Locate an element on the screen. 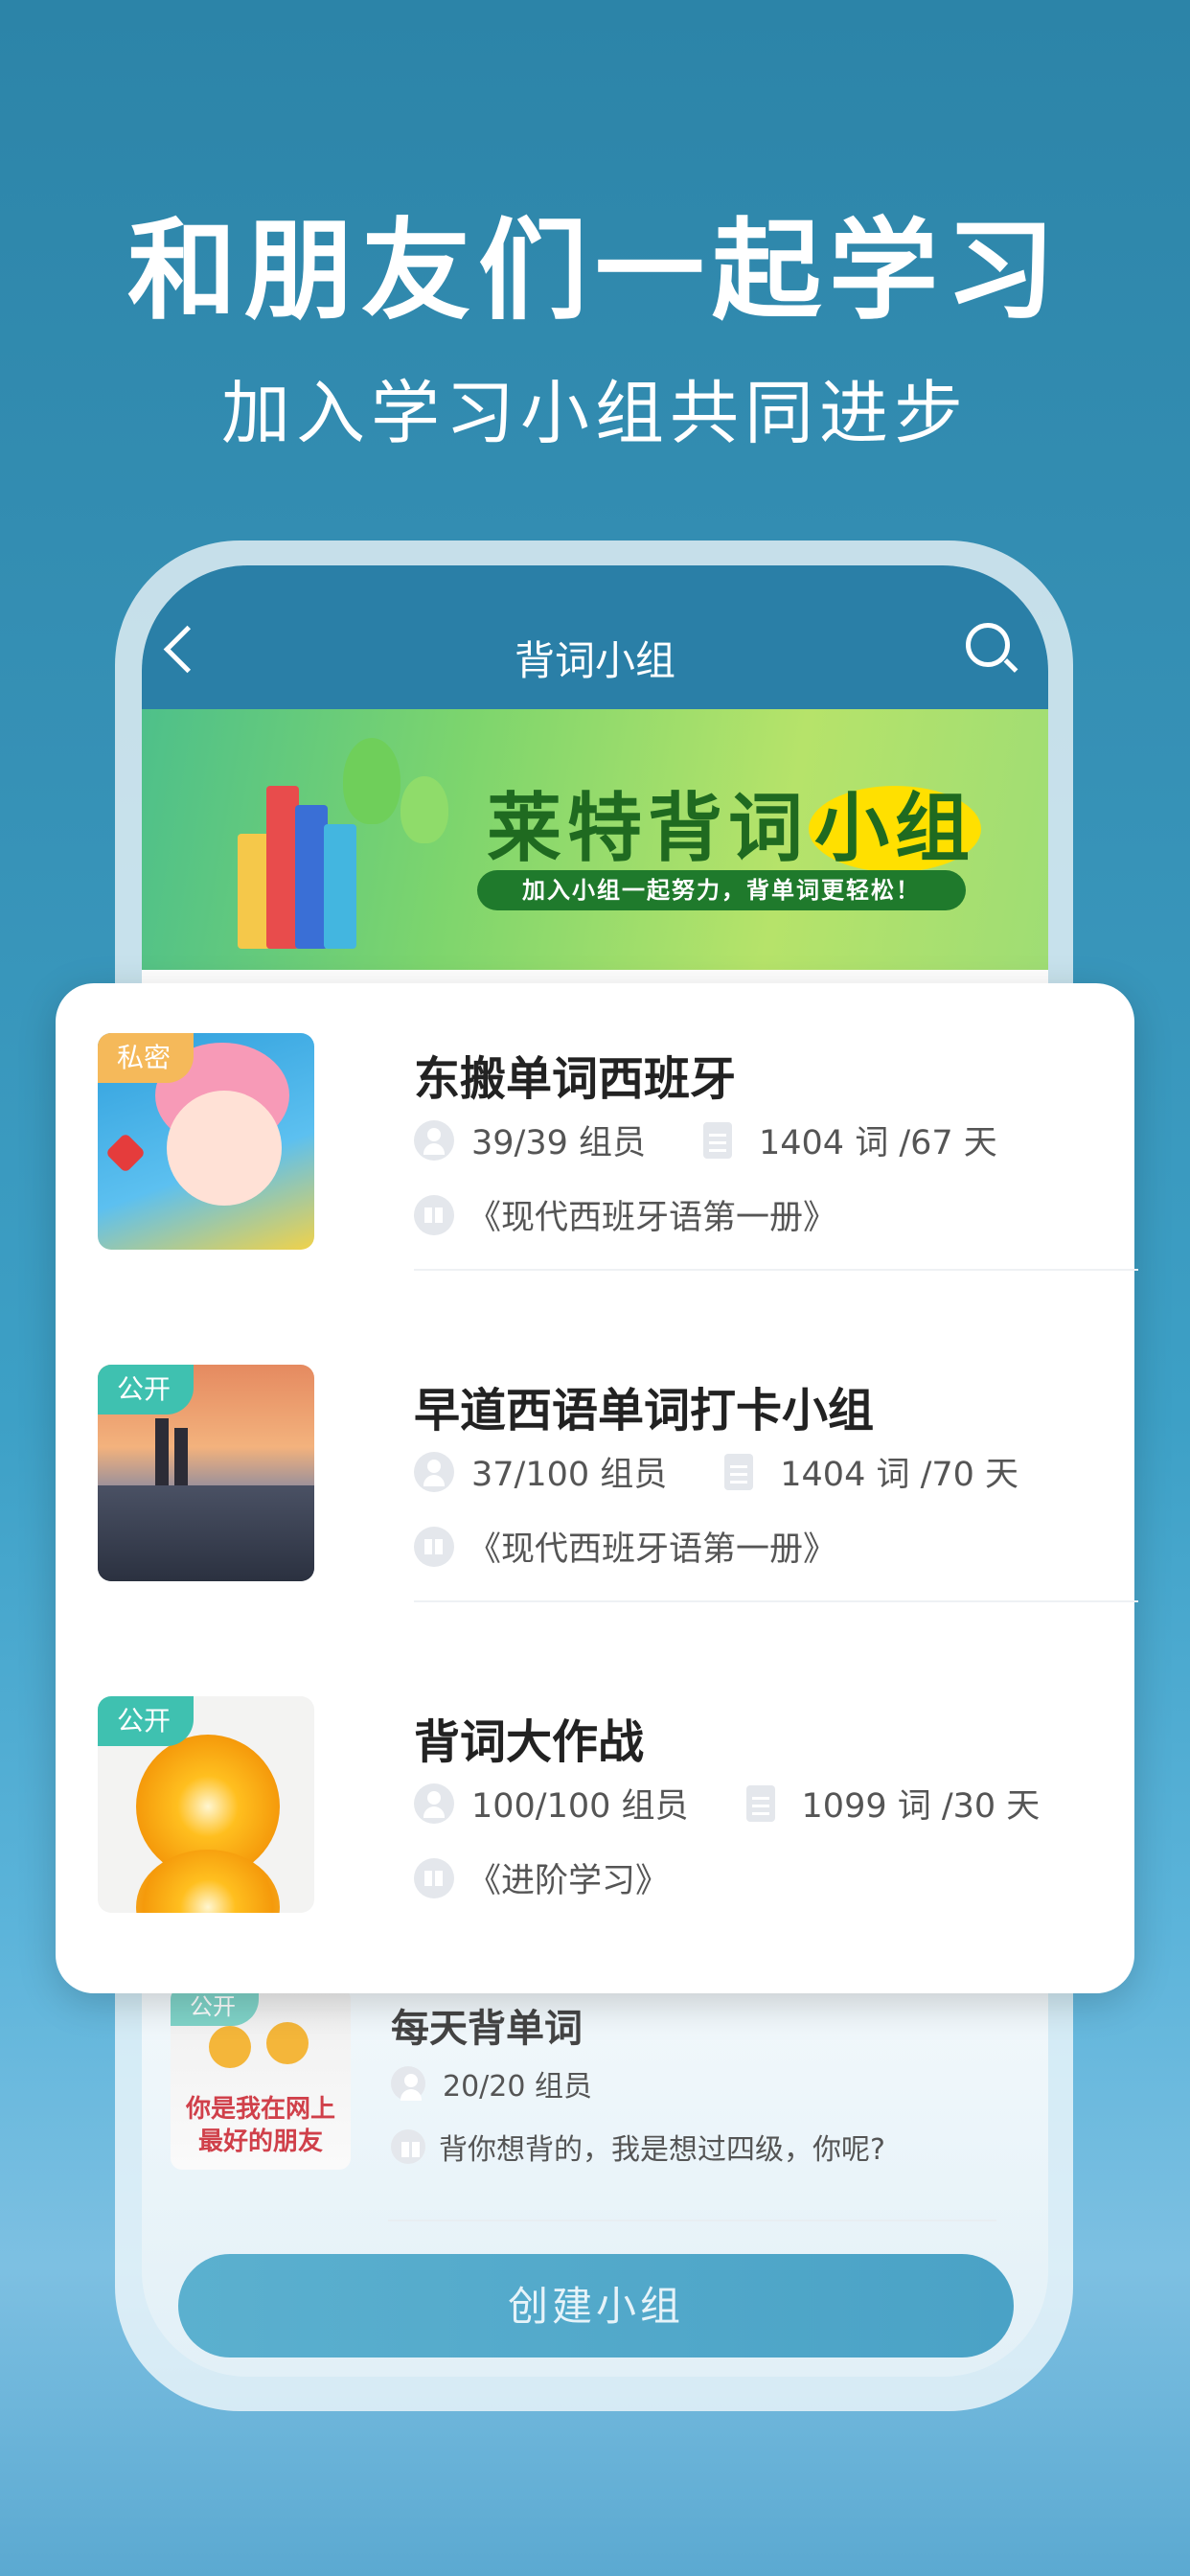 The image size is (1190, 2576). thumb-caption-line1: 你是我在网上 is located at coordinates (260, 2110).